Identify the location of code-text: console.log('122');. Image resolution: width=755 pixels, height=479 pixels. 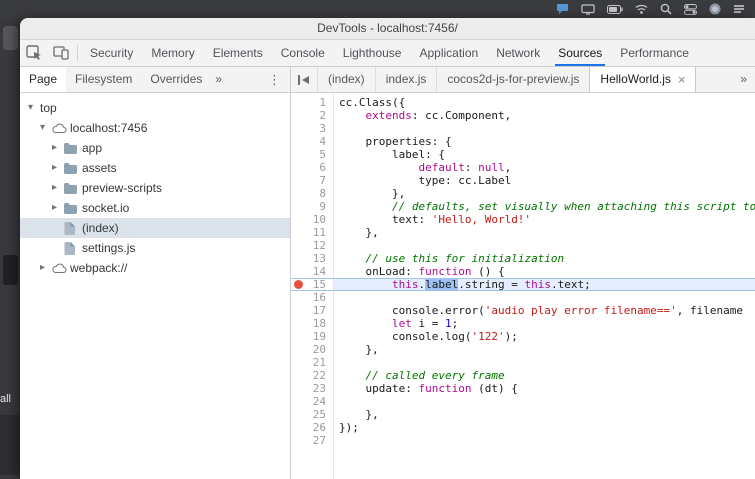
(544, 336).